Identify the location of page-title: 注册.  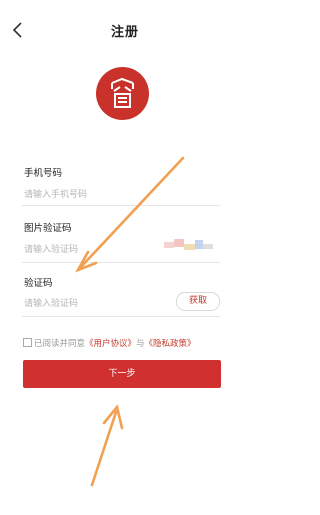
(124, 32).